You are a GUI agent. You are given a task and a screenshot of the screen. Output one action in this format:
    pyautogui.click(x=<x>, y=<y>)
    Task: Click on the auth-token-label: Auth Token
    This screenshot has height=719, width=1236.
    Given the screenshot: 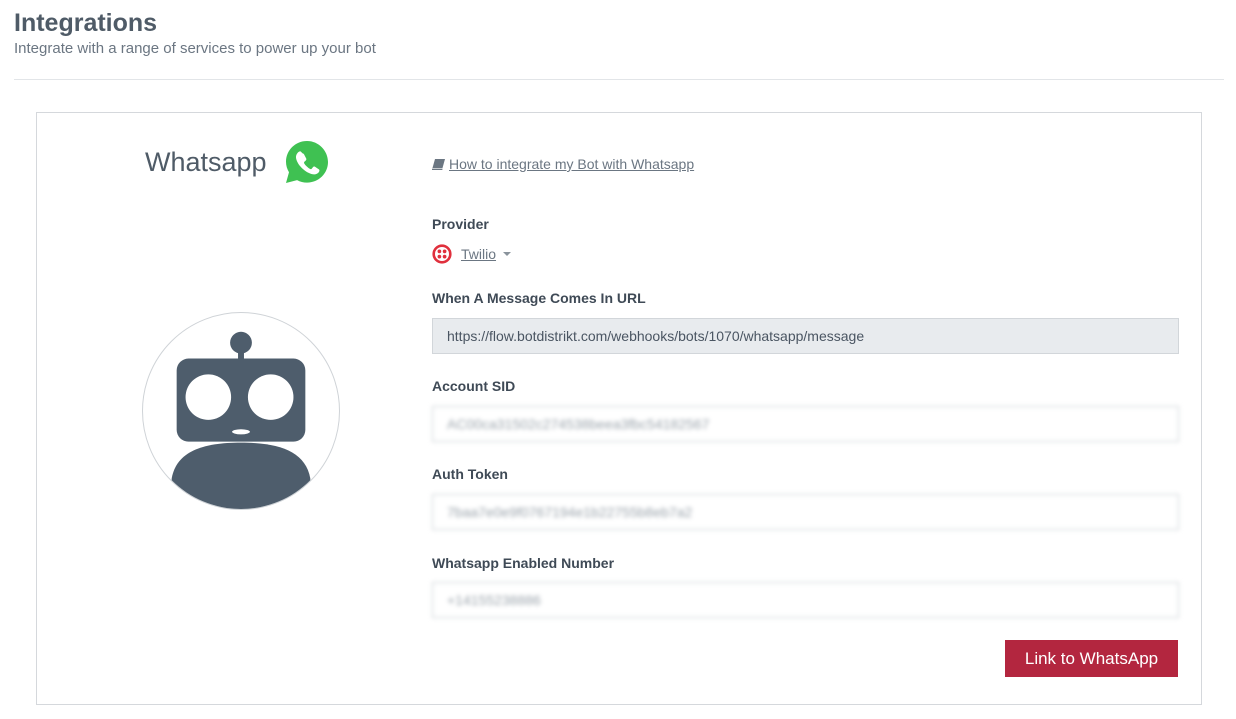 What is the action you would take?
    pyautogui.click(x=470, y=474)
    